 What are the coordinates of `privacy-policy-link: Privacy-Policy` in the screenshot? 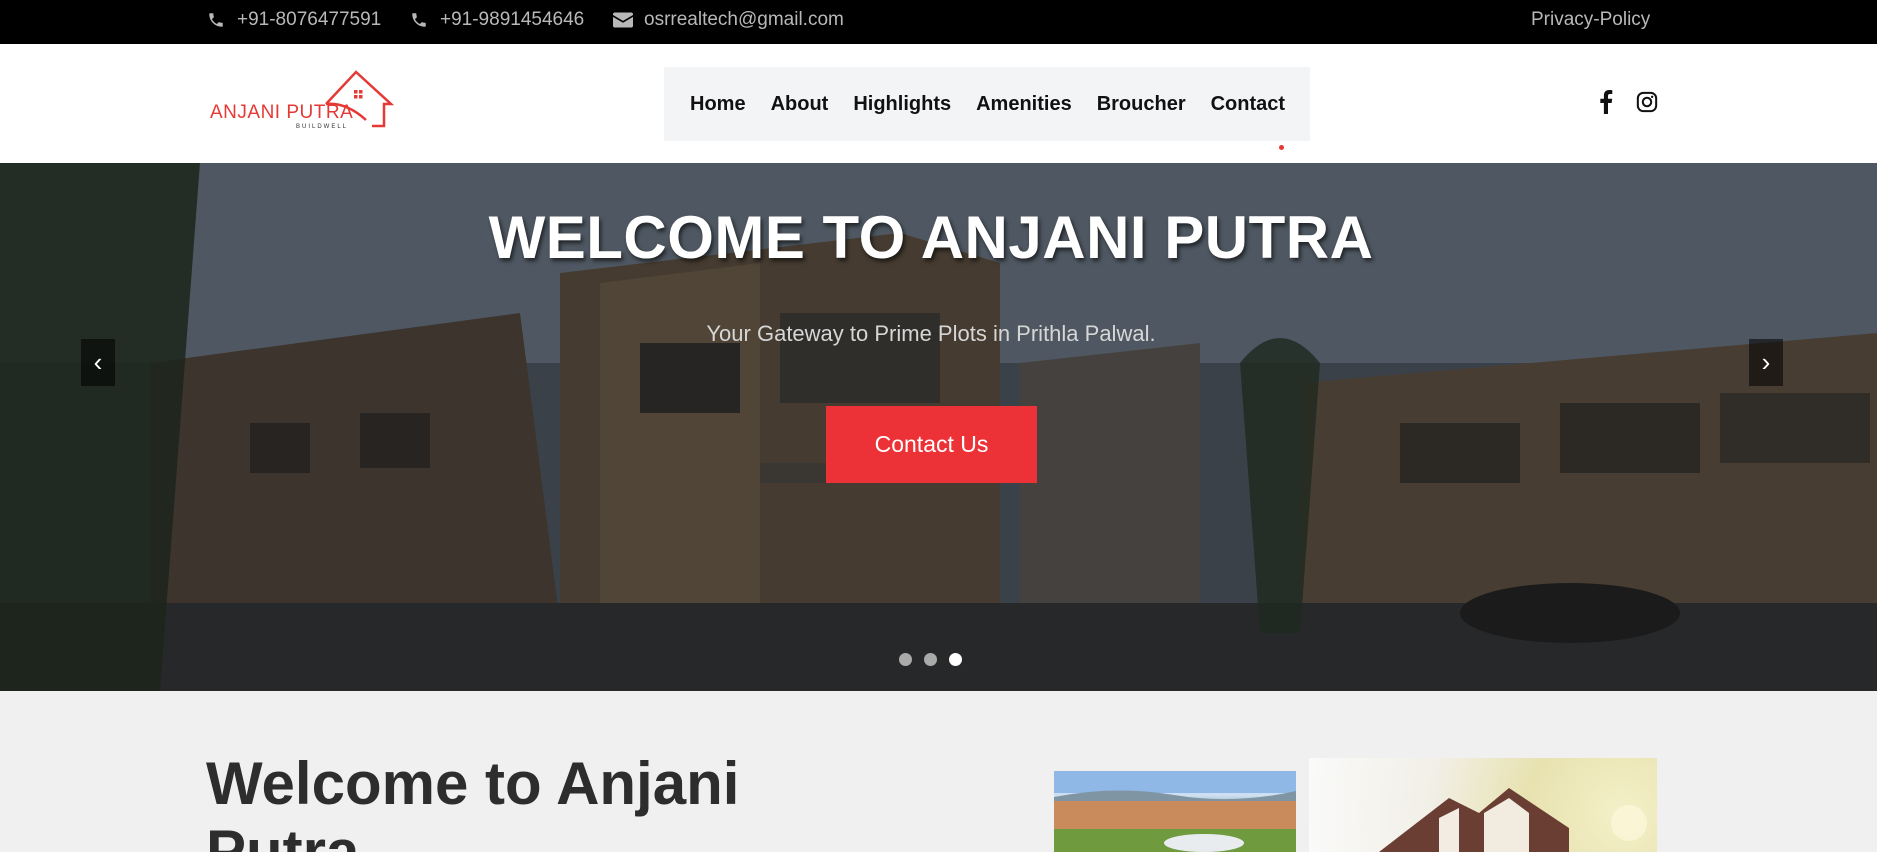 It's located at (1590, 19).